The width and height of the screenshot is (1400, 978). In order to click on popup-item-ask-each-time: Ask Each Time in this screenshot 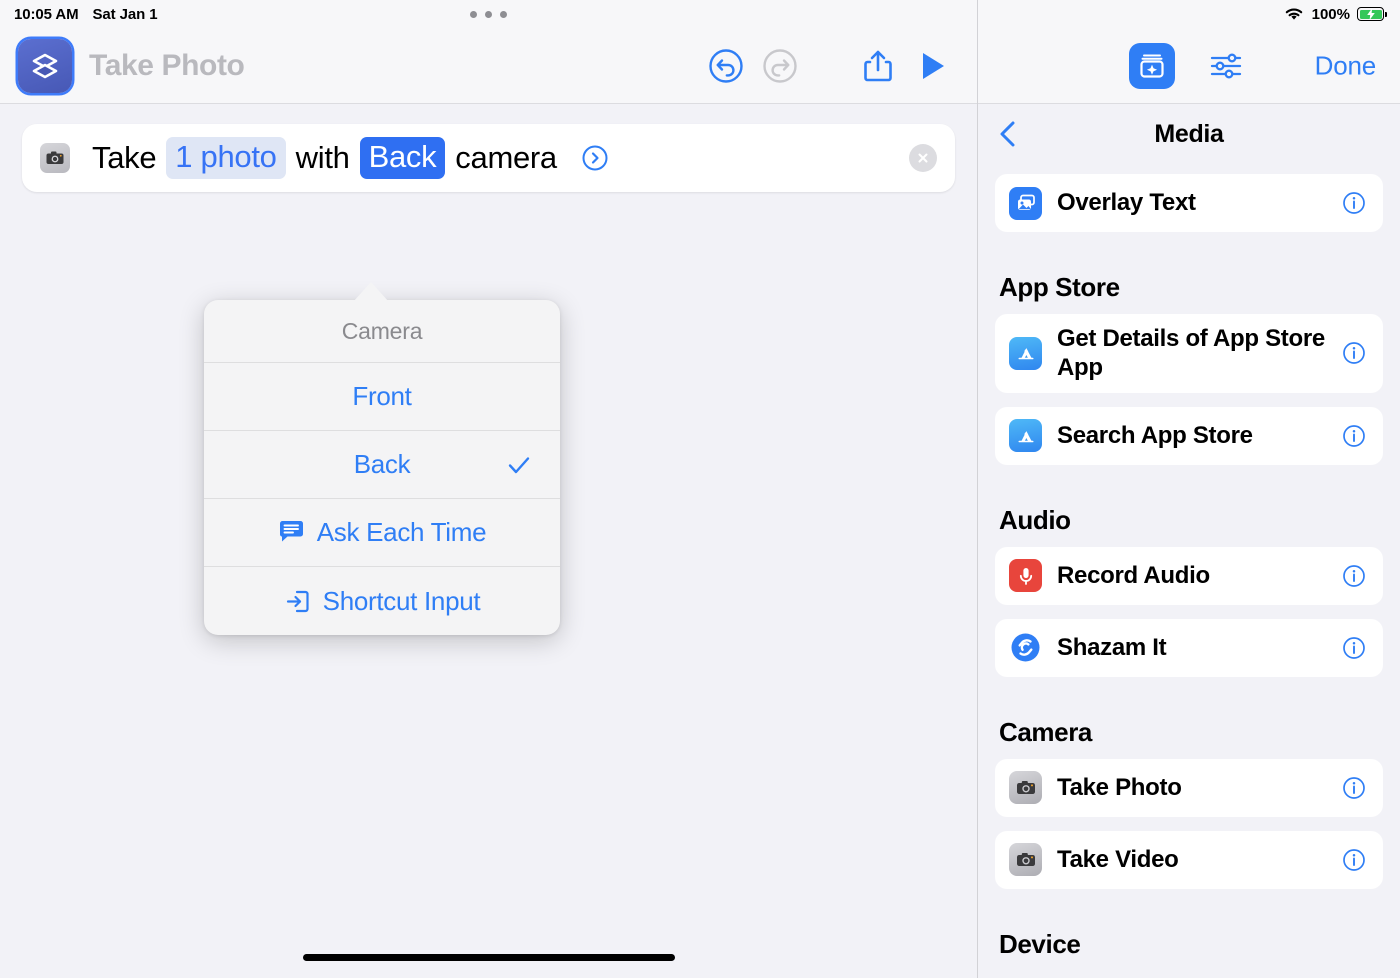, I will do `click(382, 533)`.